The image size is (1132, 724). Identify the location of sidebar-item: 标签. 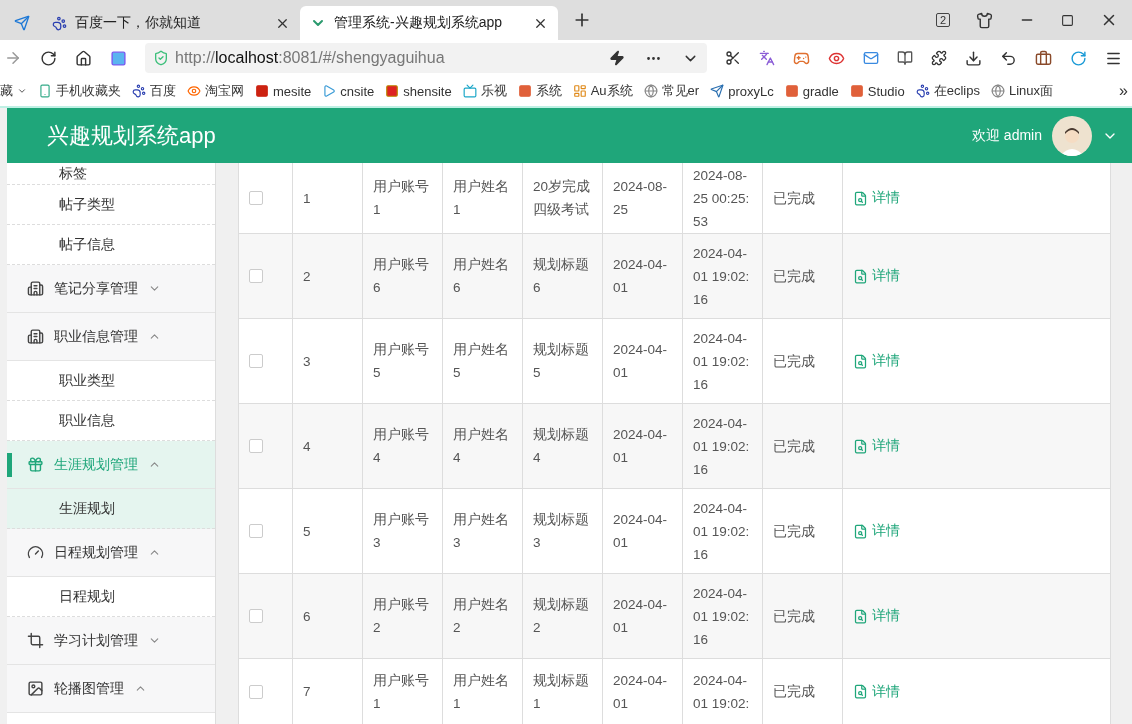
(111, 174).